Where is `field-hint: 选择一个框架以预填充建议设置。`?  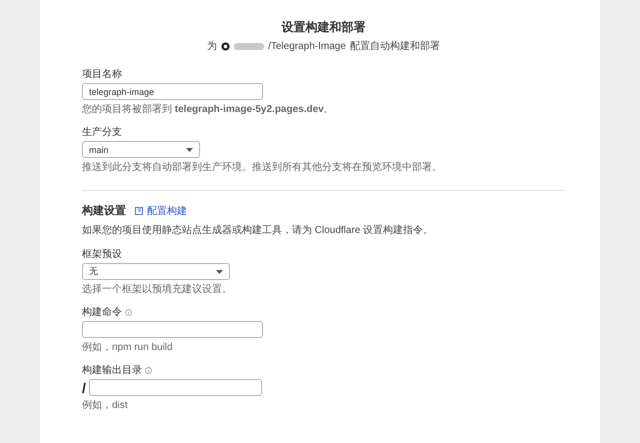 field-hint: 选择一个框架以预填充建议设置。 is located at coordinates (157, 289).